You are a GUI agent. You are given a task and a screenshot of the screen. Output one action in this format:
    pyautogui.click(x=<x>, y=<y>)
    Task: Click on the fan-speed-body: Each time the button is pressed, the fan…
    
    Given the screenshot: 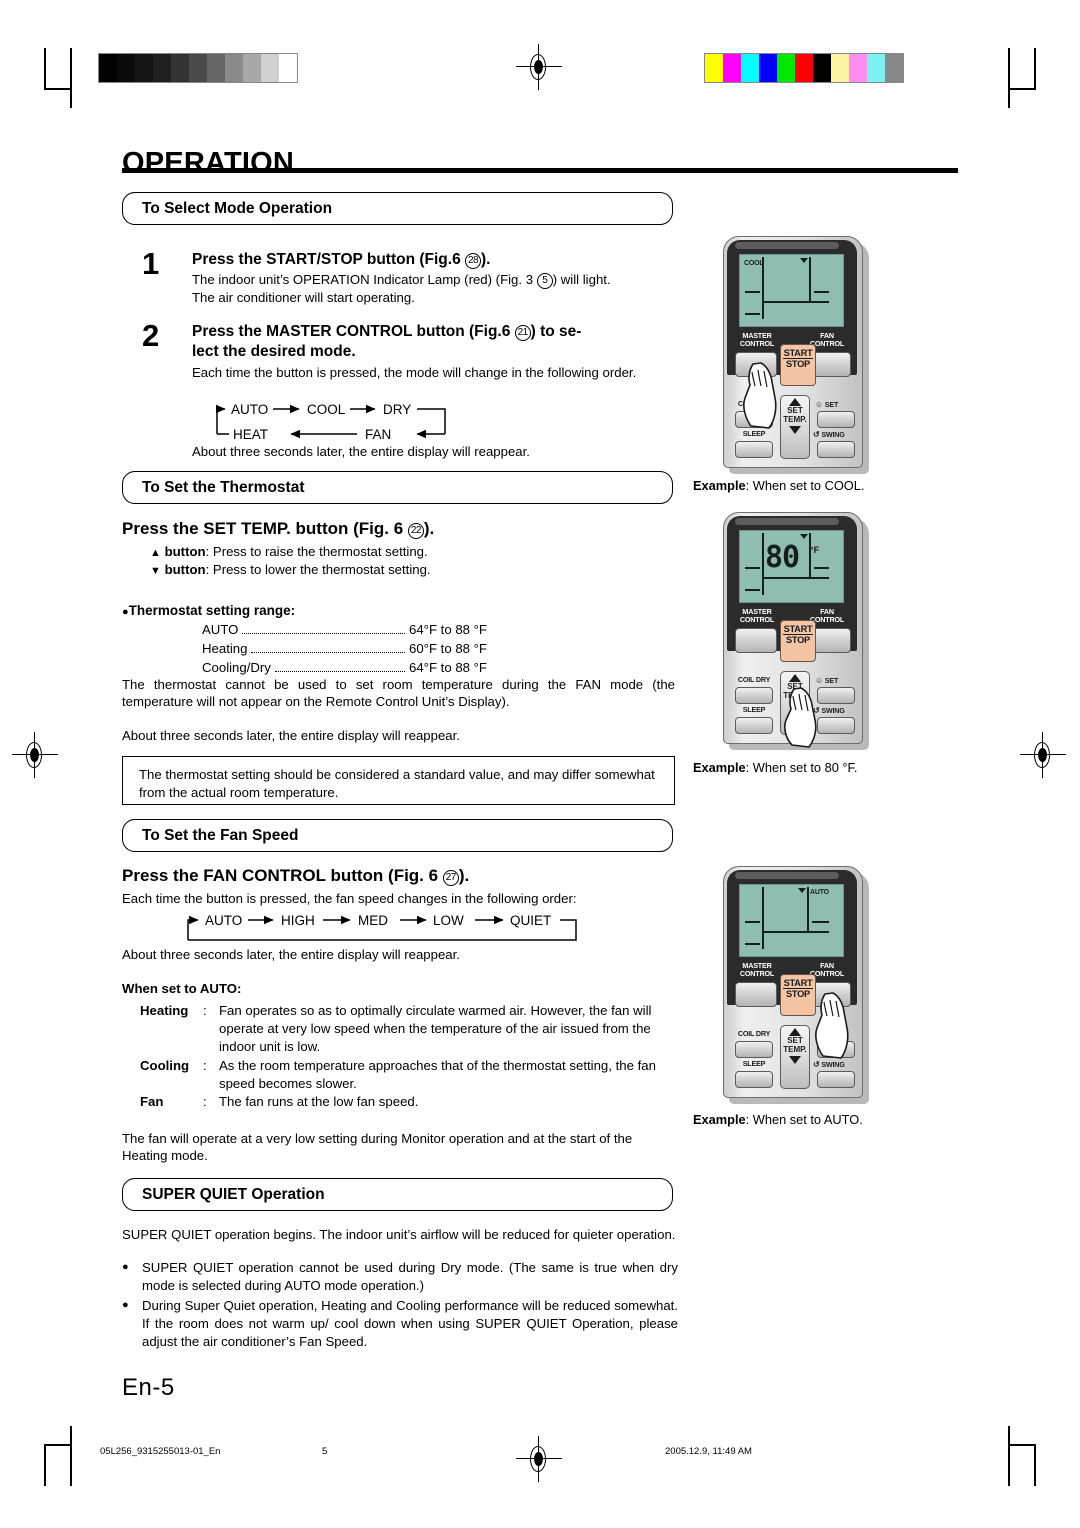 What is the action you would take?
    pyautogui.click(x=349, y=898)
    